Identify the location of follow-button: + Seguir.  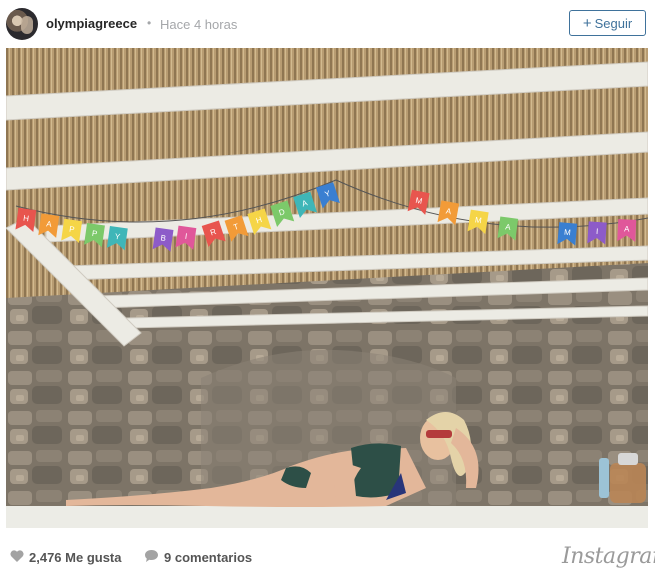
(607, 23).